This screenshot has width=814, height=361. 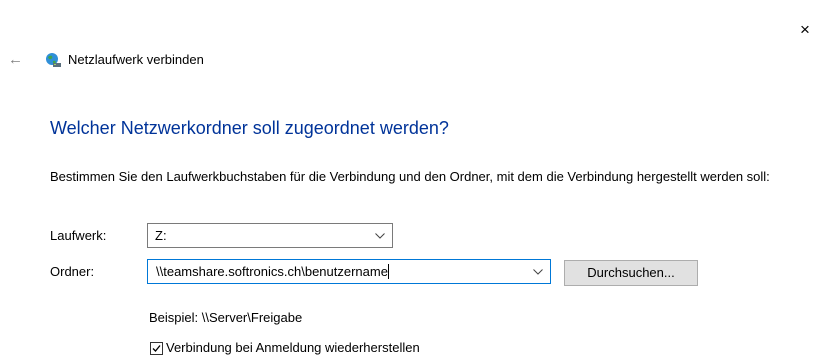 What do you see at coordinates (226, 317) in the screenshot?
I see `example-hint: Beispiel: \\Server\Freigabe` at bounding box center [226, 317].